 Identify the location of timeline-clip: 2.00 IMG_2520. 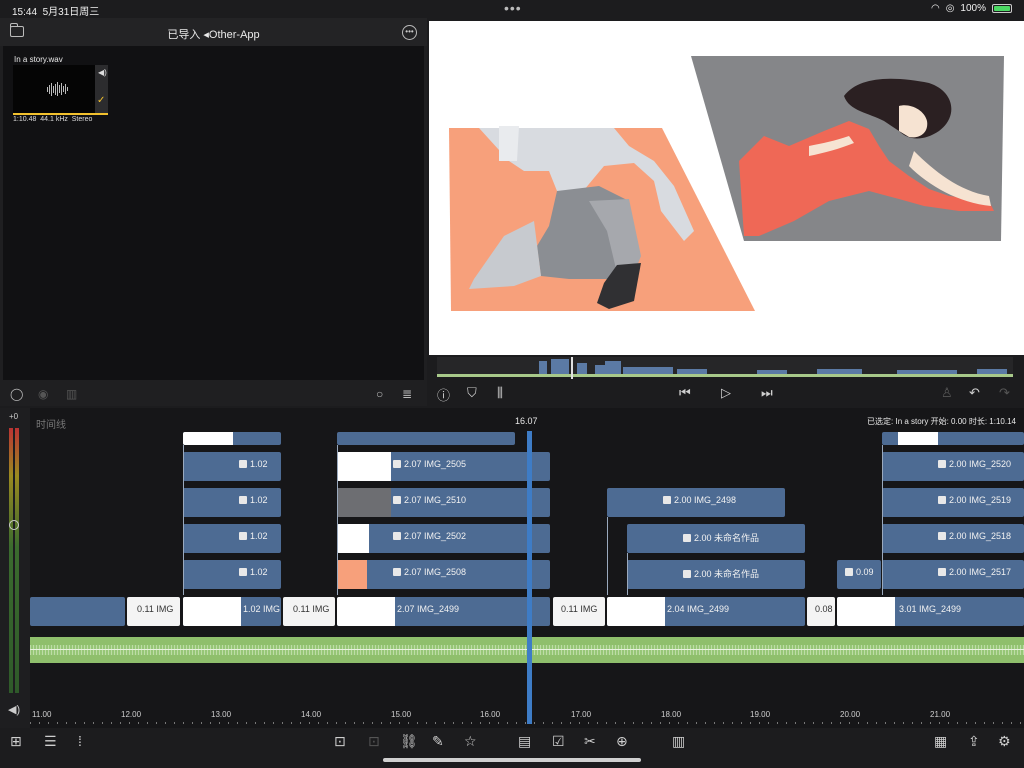
(953, 466).